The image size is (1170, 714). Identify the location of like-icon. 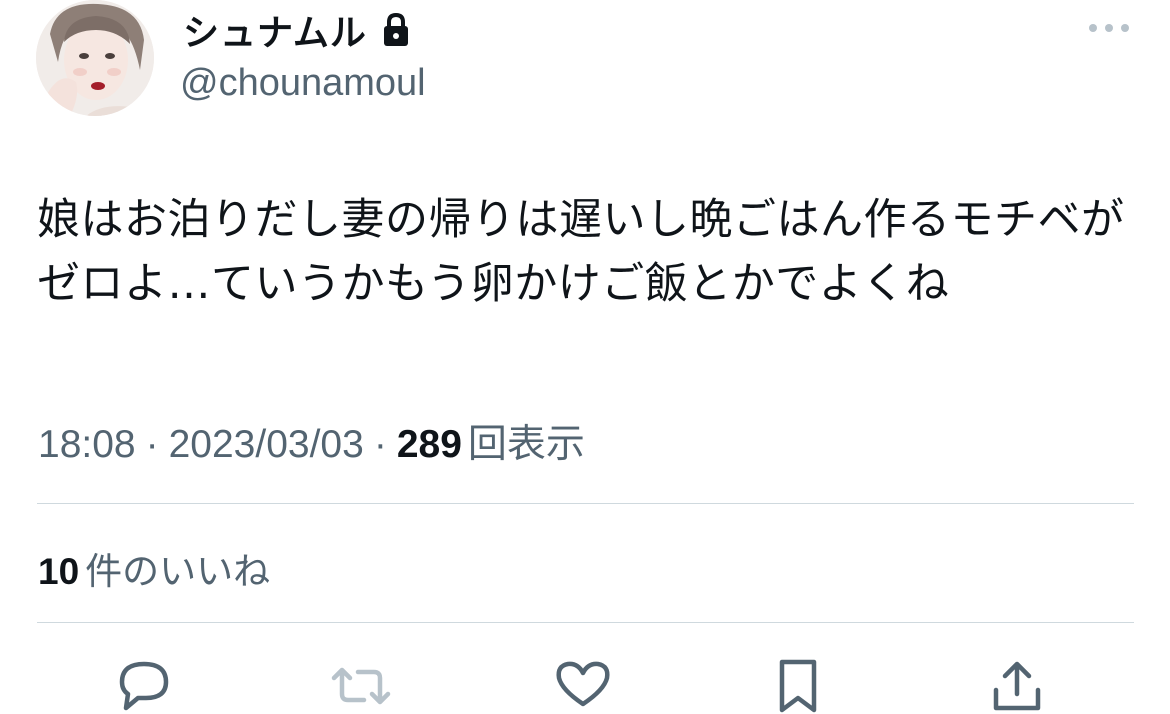
(583, 684).